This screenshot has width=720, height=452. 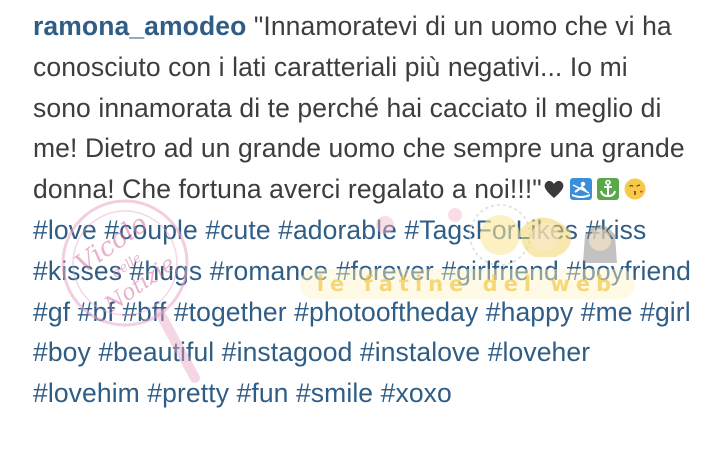 What do you see at coordinates (287, 352) in the screenshot?
I see `hashtag-instagood: #instagood` at bounding box center [287, 352].